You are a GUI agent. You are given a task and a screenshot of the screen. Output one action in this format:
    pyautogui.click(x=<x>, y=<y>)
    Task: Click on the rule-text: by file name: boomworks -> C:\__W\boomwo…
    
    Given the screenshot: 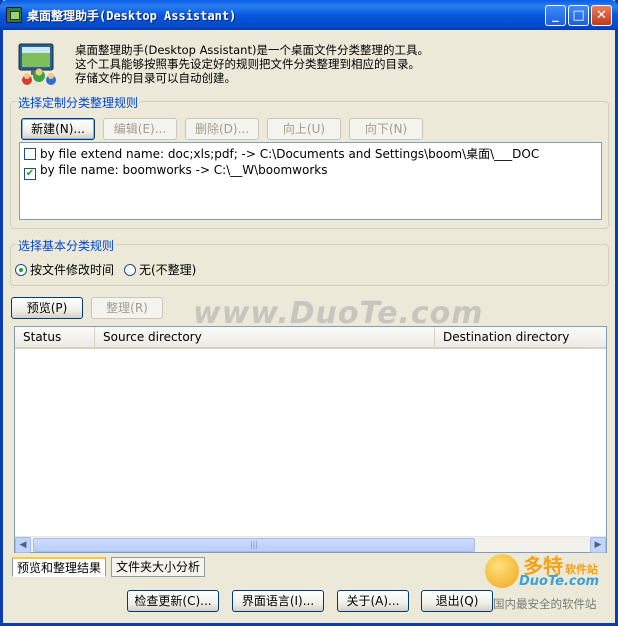 What is the action you would take?
    pyautogui.click(x=184, y=170)
    